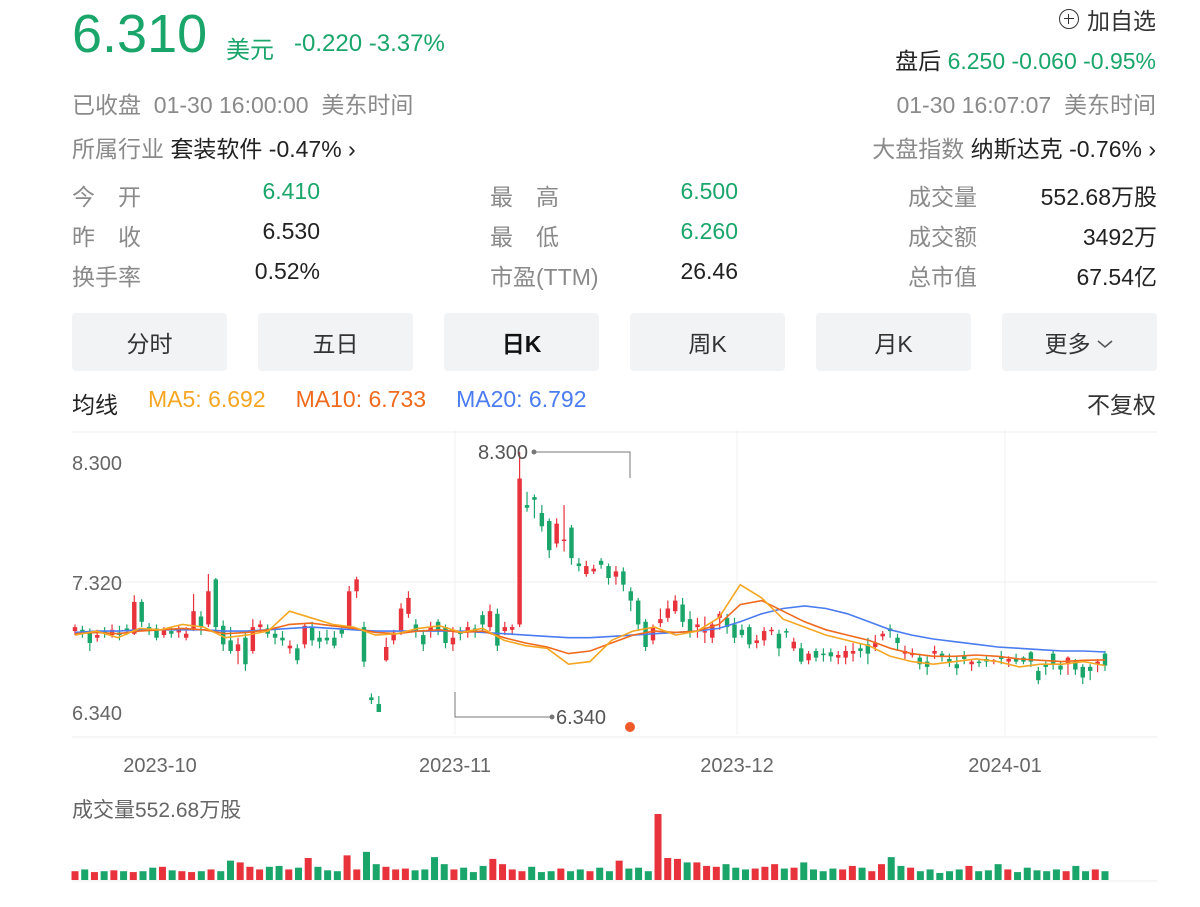 The height and width of the screenshot is (907, 1200). I want to click on stat-value: 6.260, so click(709, 231).